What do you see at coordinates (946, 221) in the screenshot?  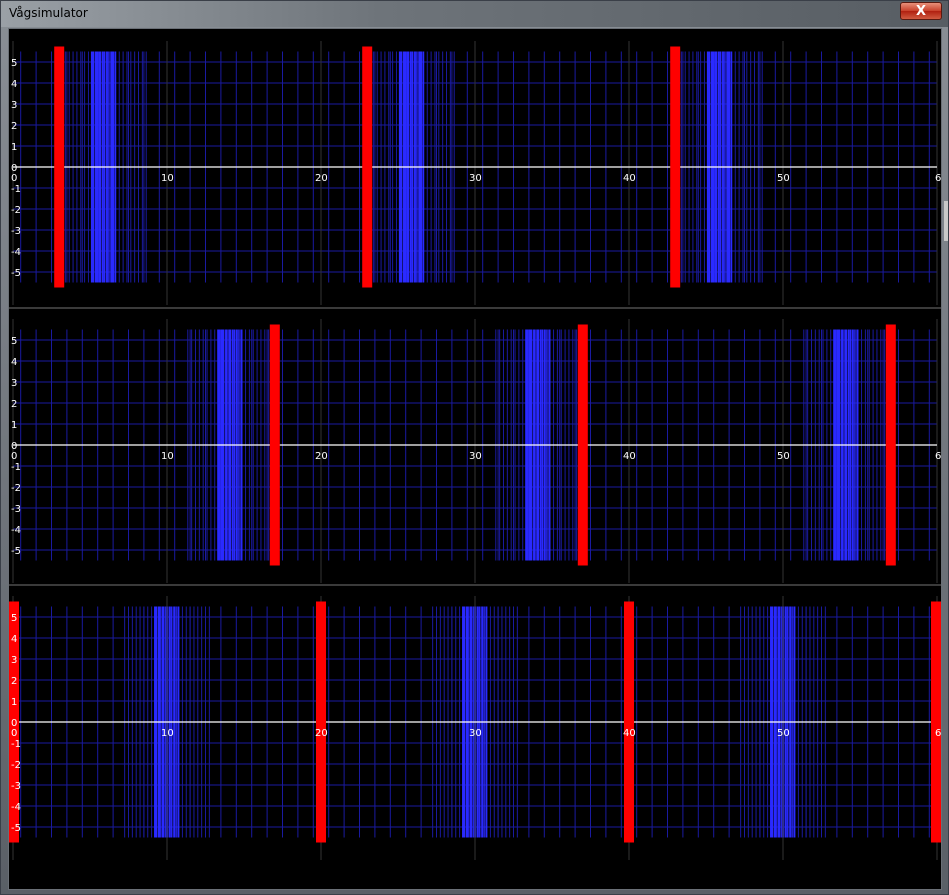 I see `window-resize-edge` at bounding box center [946, 221].